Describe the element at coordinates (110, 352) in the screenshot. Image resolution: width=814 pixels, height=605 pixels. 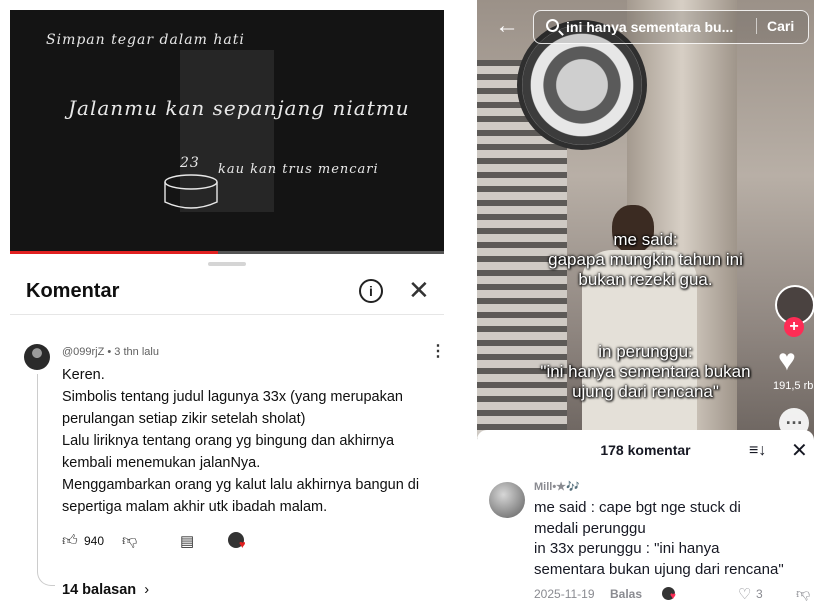
I see `comment-meta: @099rjZ • 3 thn lalu` at that location.